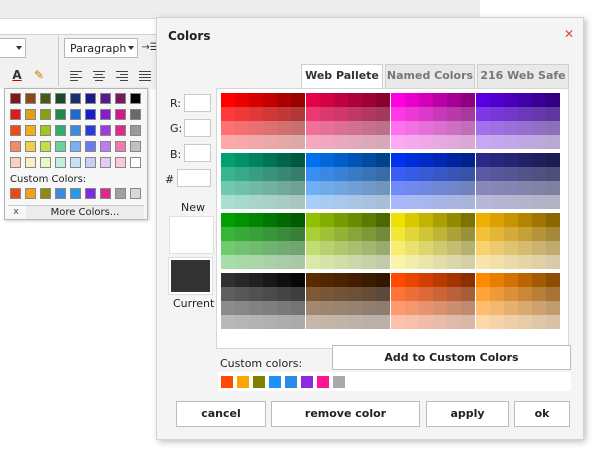 The image size is (598, 451). I want to click on align-right-icon, so click(122, 76).